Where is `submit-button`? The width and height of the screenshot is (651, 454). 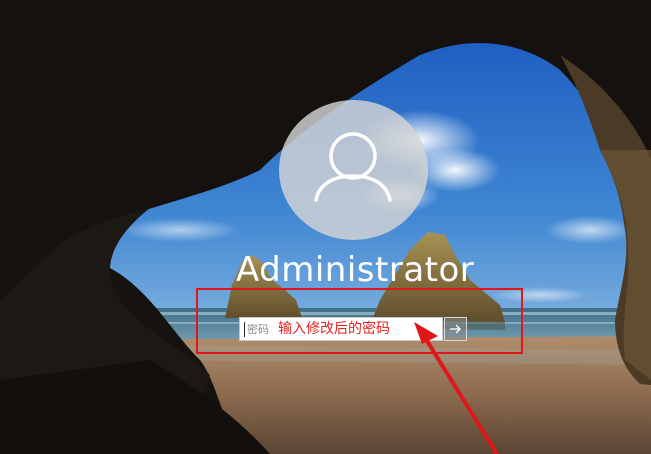
submit-button is located at coordinates (455, 329).